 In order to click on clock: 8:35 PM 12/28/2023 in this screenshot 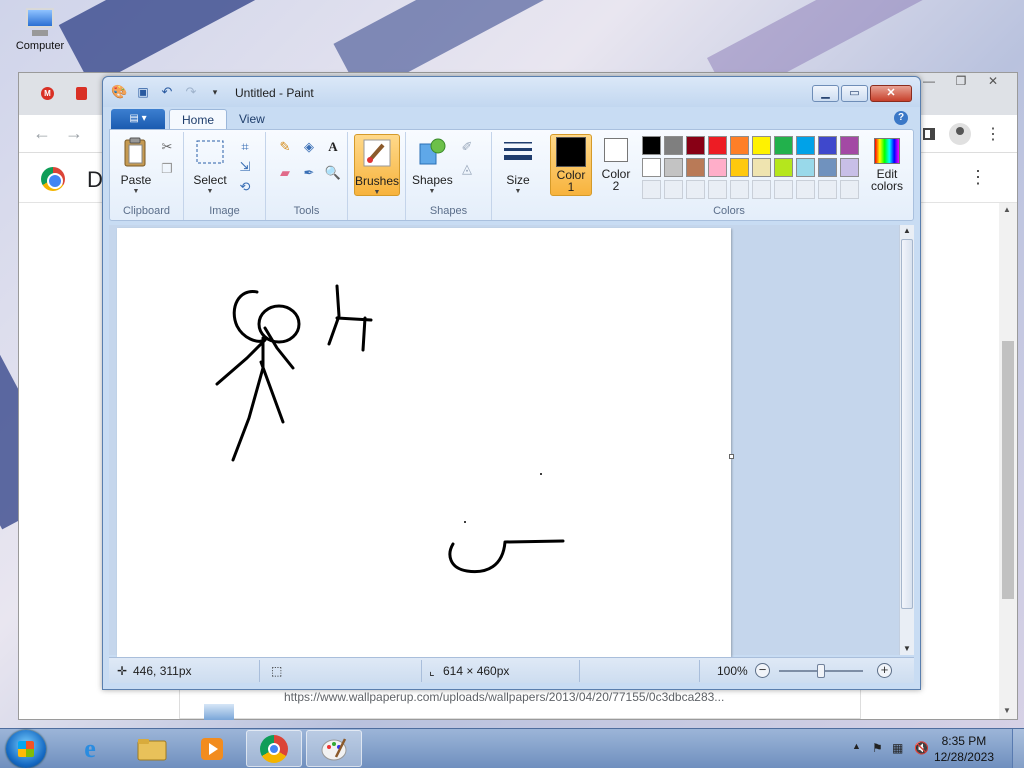, I will do `click(964, 749)`.